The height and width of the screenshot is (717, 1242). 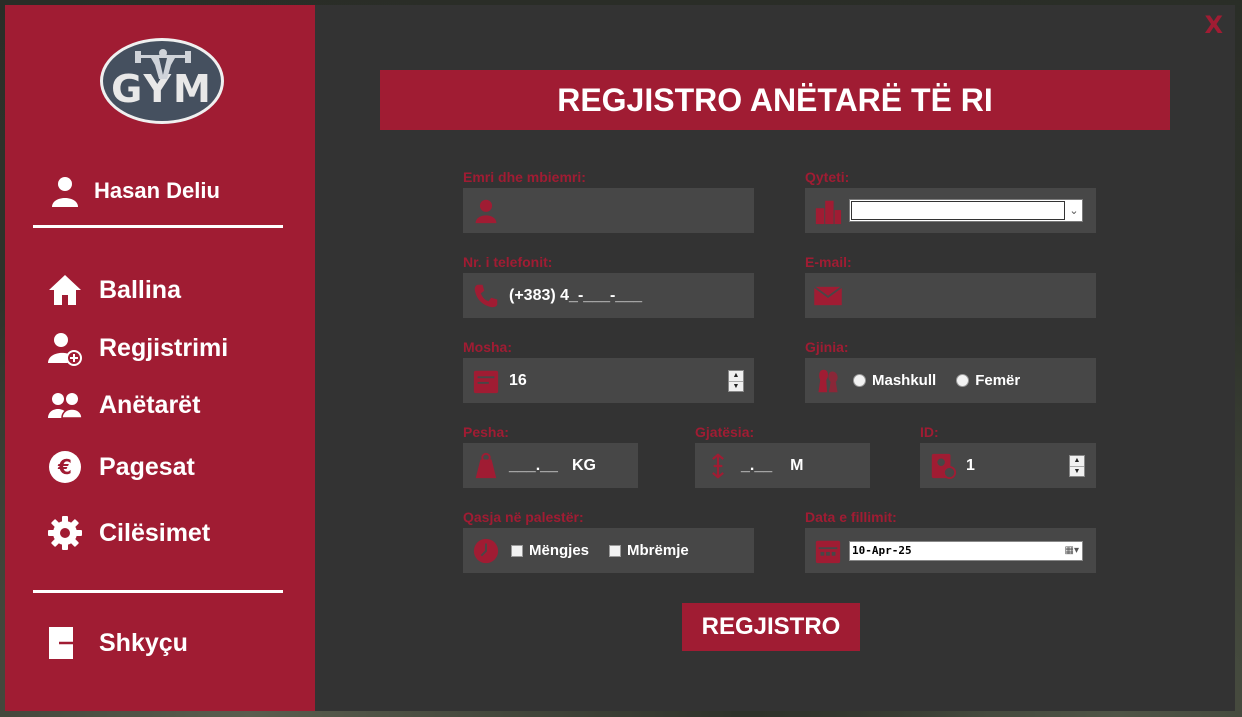 What do you see at coordinates (1074, 210) in the screenshot?
I see `chevron-down-icon: ⌄` at bounding box center [1074, 210].